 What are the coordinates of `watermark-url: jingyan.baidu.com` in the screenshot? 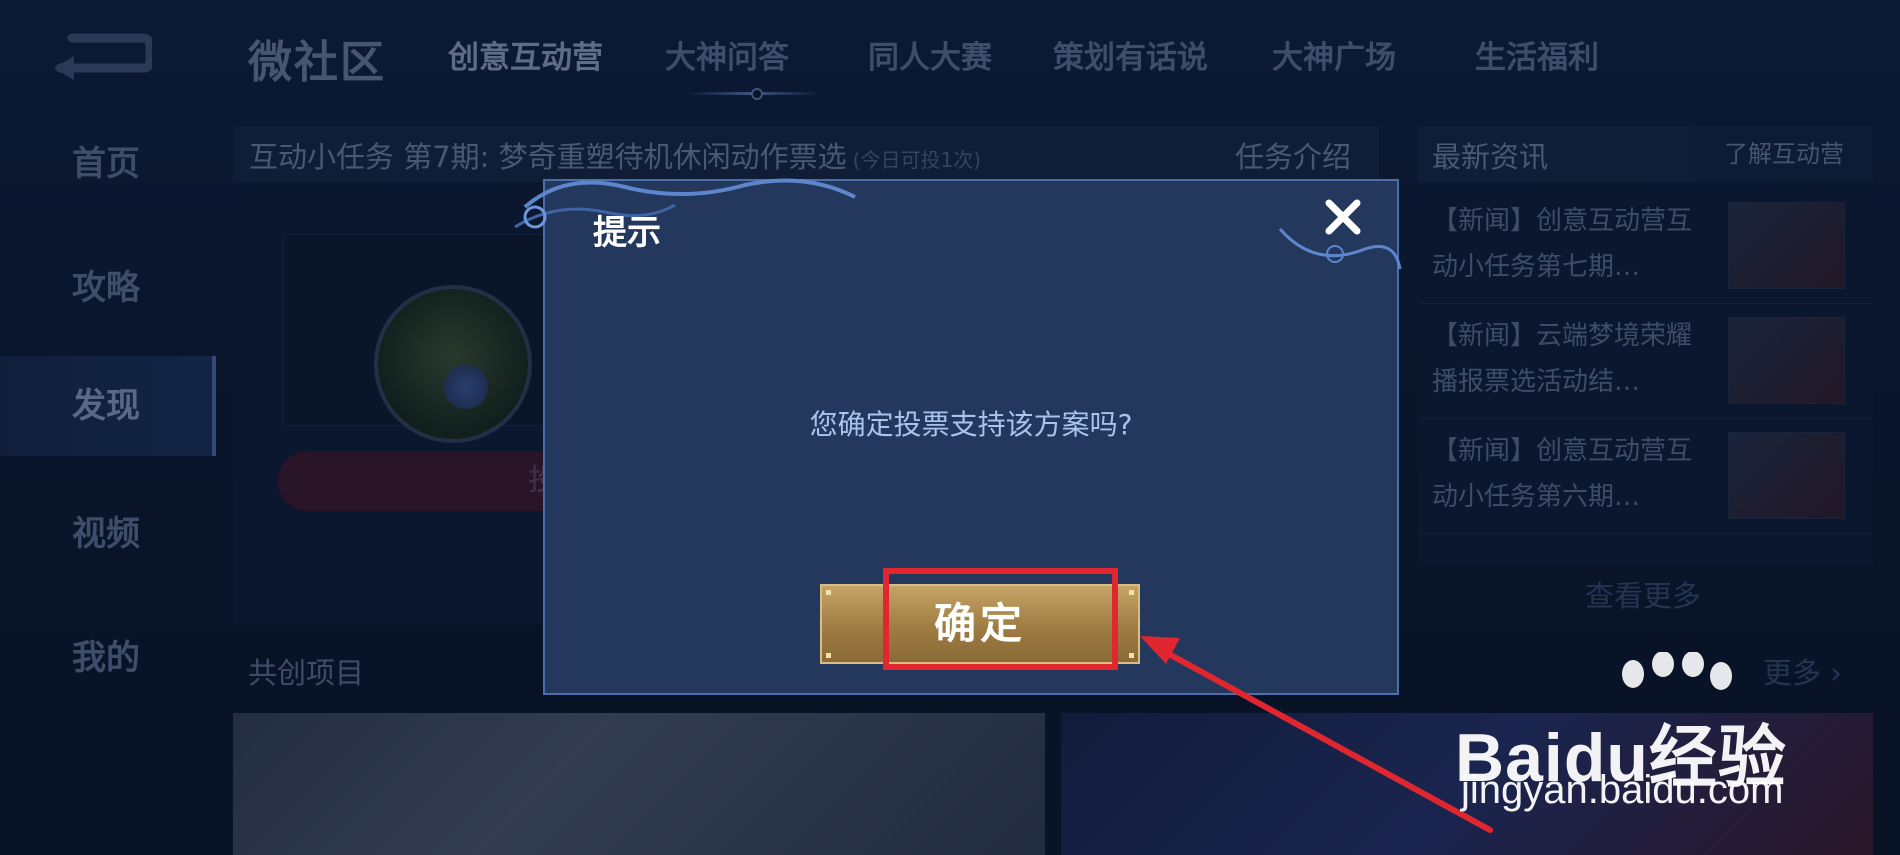 It's located at (1622, 790).